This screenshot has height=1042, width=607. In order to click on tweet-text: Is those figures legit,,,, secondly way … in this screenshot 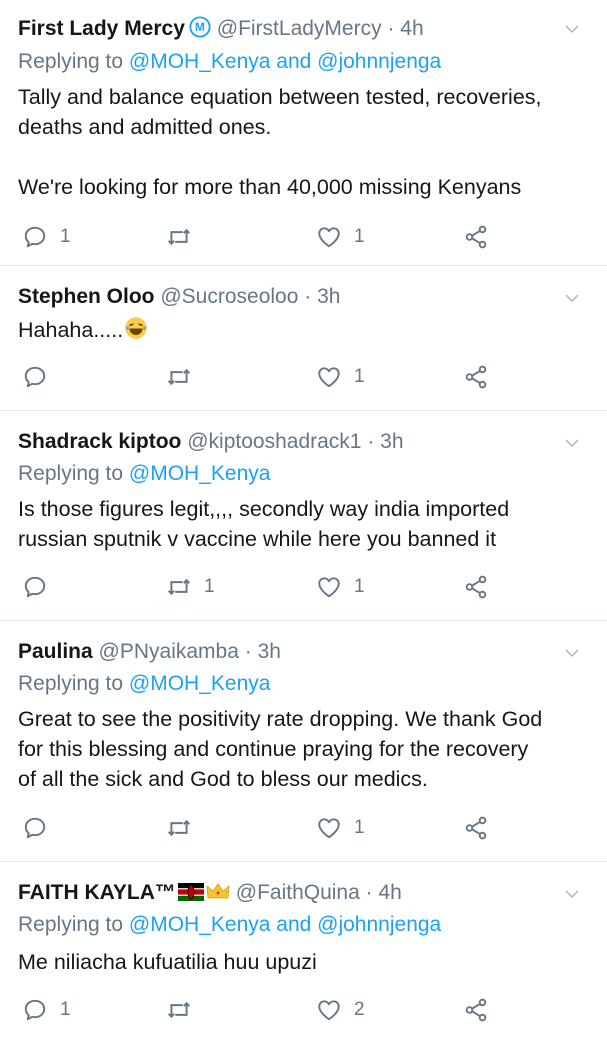, I will do `click(264, 524)`.